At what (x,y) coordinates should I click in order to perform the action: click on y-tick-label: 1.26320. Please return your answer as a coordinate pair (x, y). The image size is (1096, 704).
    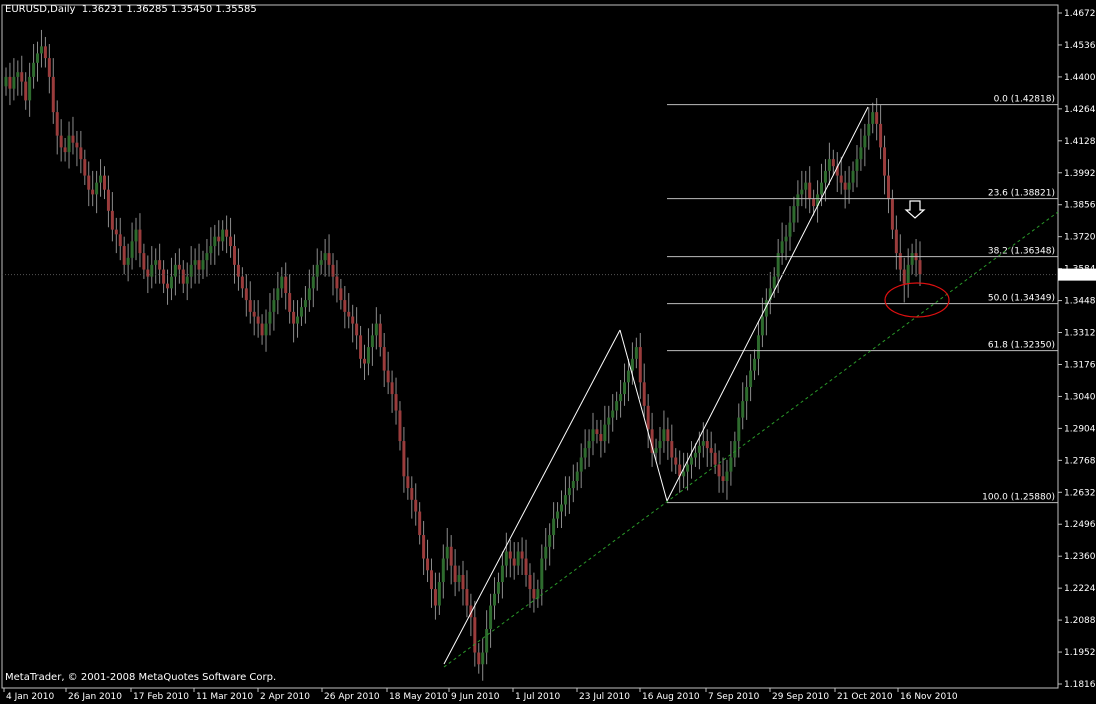
    Looking at the image, I should click on (1080, 493).